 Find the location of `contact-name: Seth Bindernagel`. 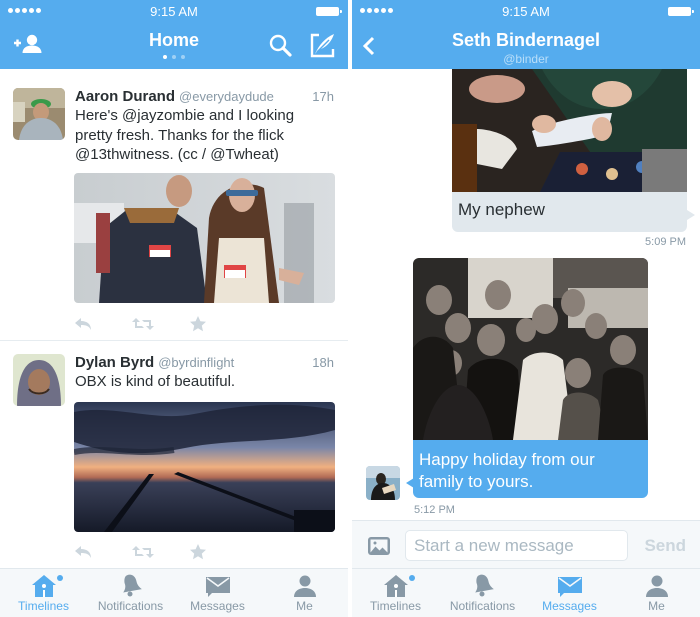

contact-name: Seth Bindernagel is located at coordinates (526, 40).